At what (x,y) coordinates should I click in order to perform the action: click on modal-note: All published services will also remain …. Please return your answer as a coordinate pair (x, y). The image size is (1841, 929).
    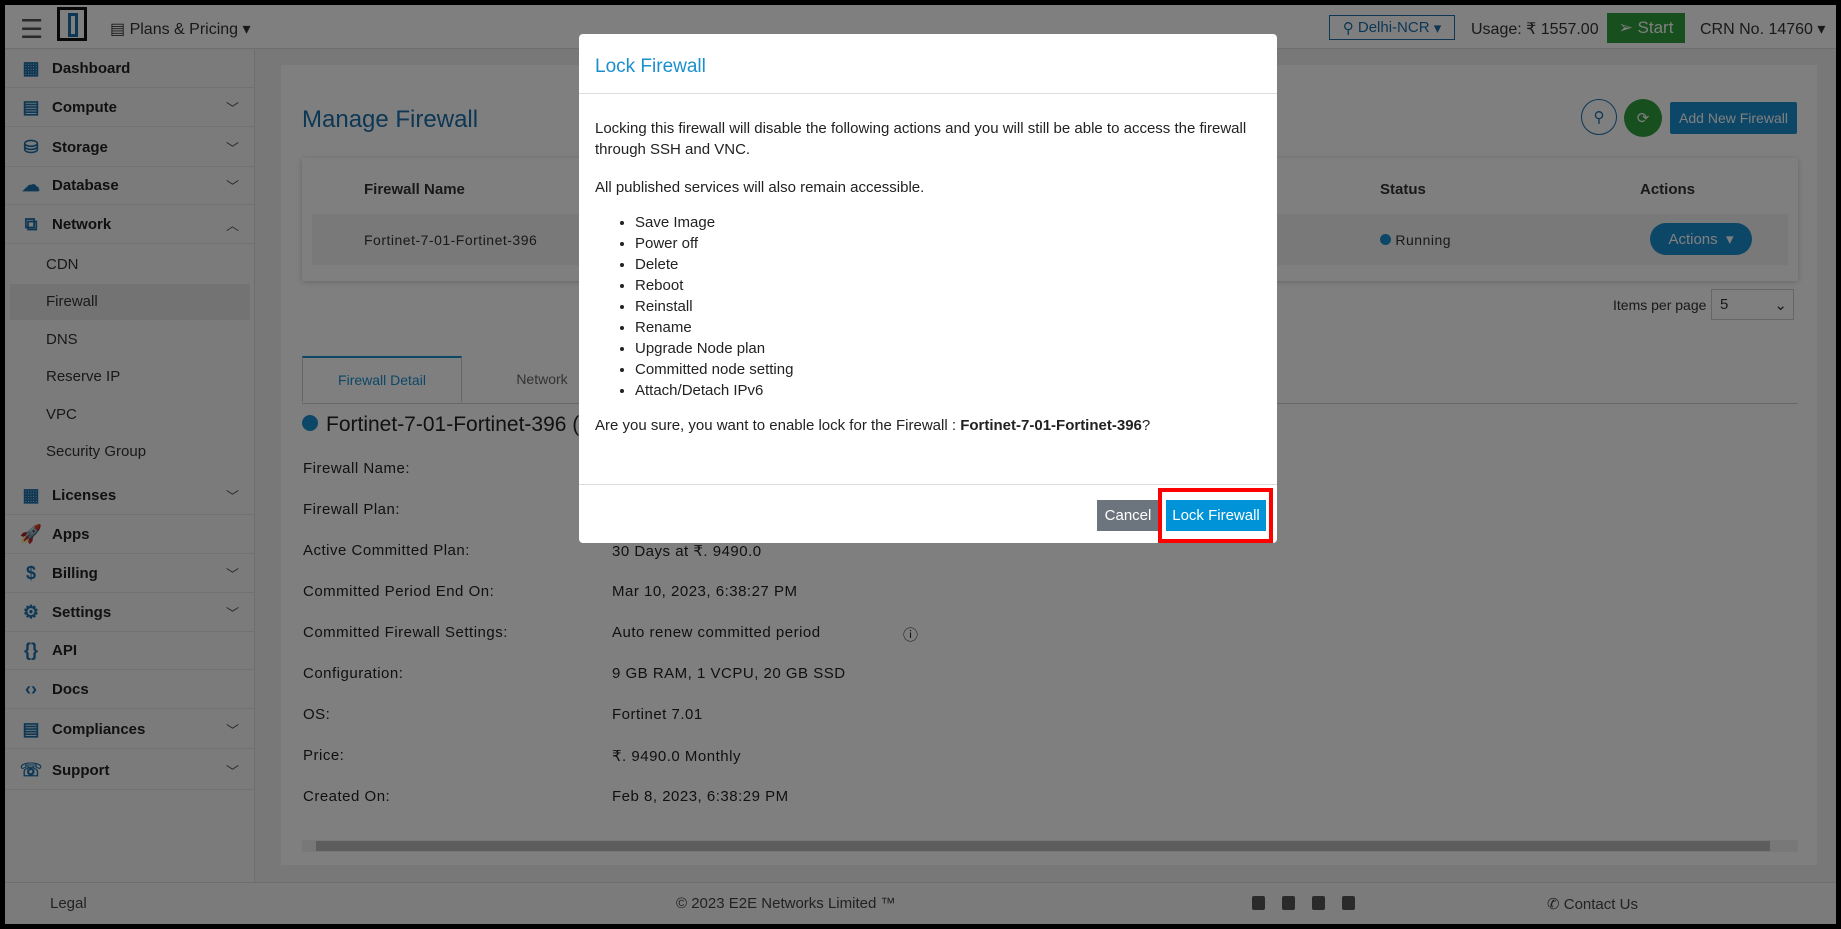
    Looking at the image, I should click on (760, 187).